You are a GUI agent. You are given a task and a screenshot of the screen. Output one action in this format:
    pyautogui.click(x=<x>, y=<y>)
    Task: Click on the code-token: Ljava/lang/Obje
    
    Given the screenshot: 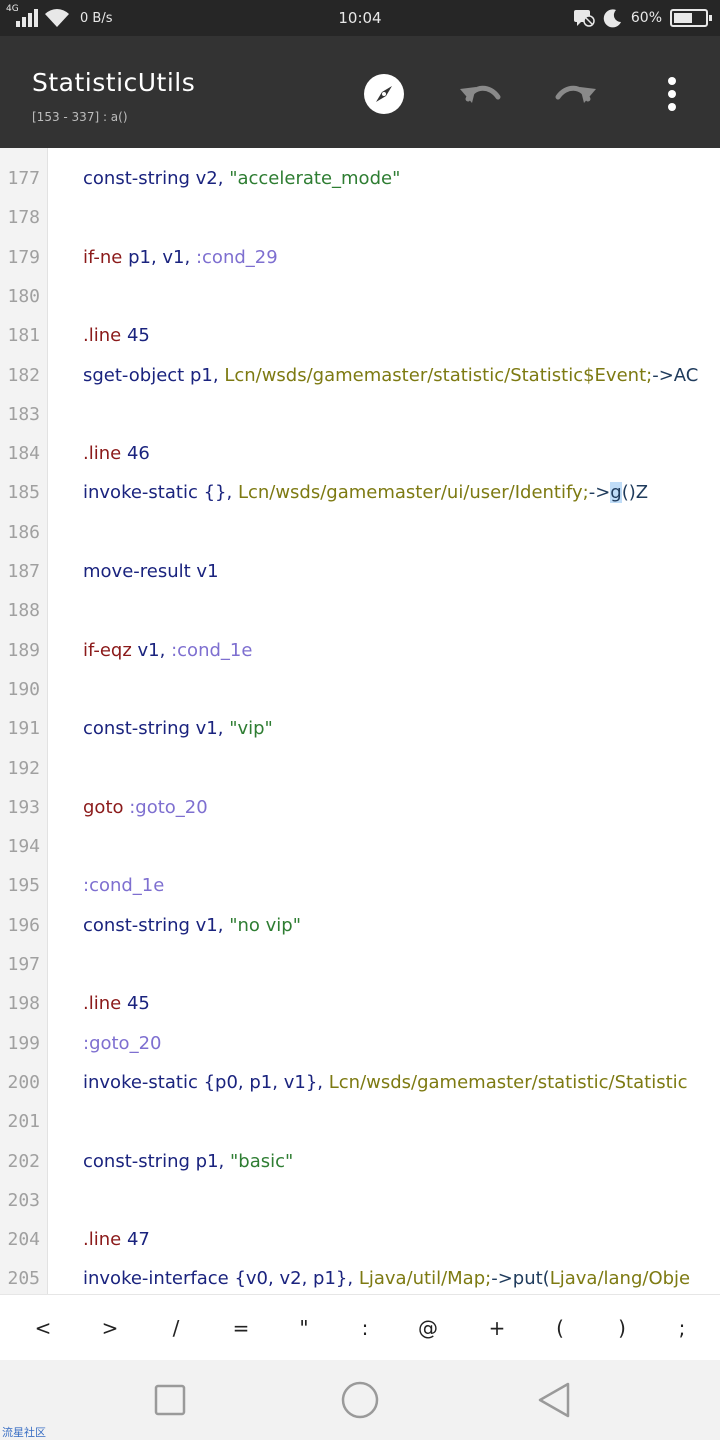 What is the action you would take?
    pyautogui.click(x=620, y=1279)
    